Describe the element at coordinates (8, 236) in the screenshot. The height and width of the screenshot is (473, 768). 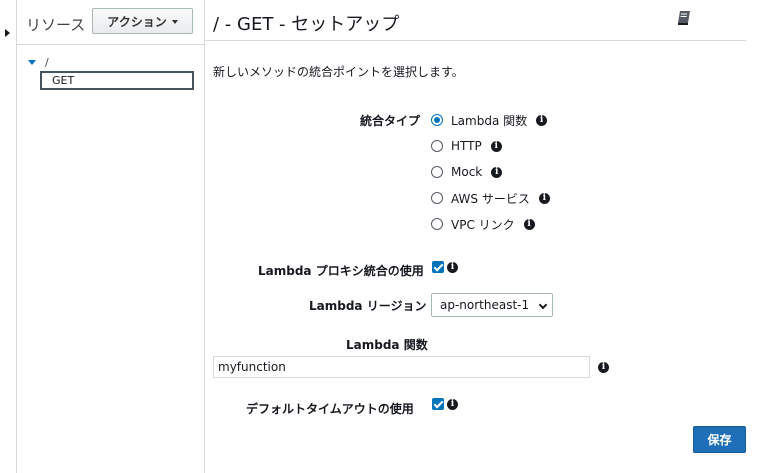
I see `collapse-panel-strip` at that location.